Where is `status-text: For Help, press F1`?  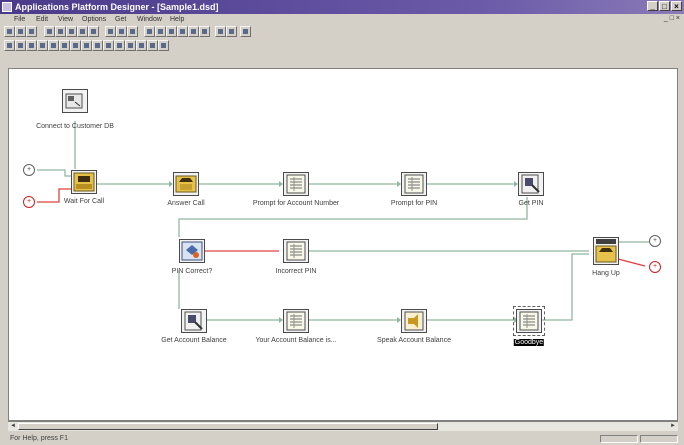
status-text: For Help, press F1 is located at coordinates (39, 438).